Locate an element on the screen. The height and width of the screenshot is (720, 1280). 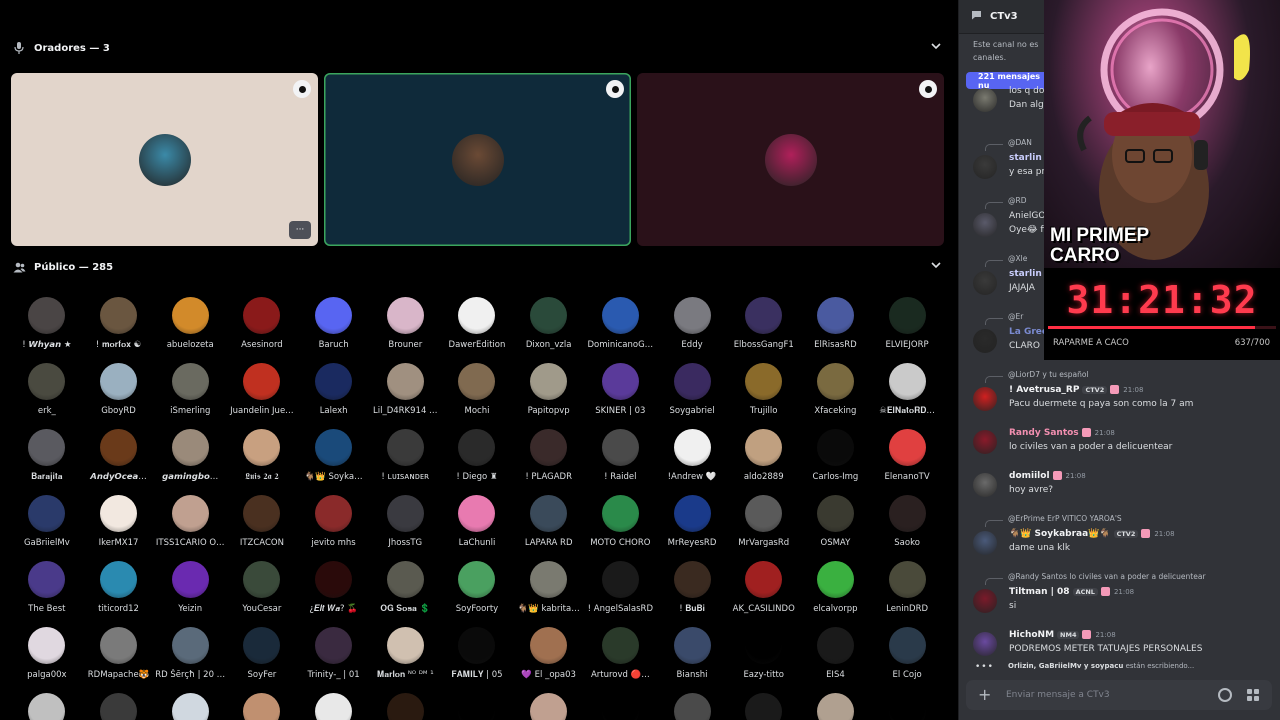
audience-member: Dixon_vzla is located at coordinates (549, 324).